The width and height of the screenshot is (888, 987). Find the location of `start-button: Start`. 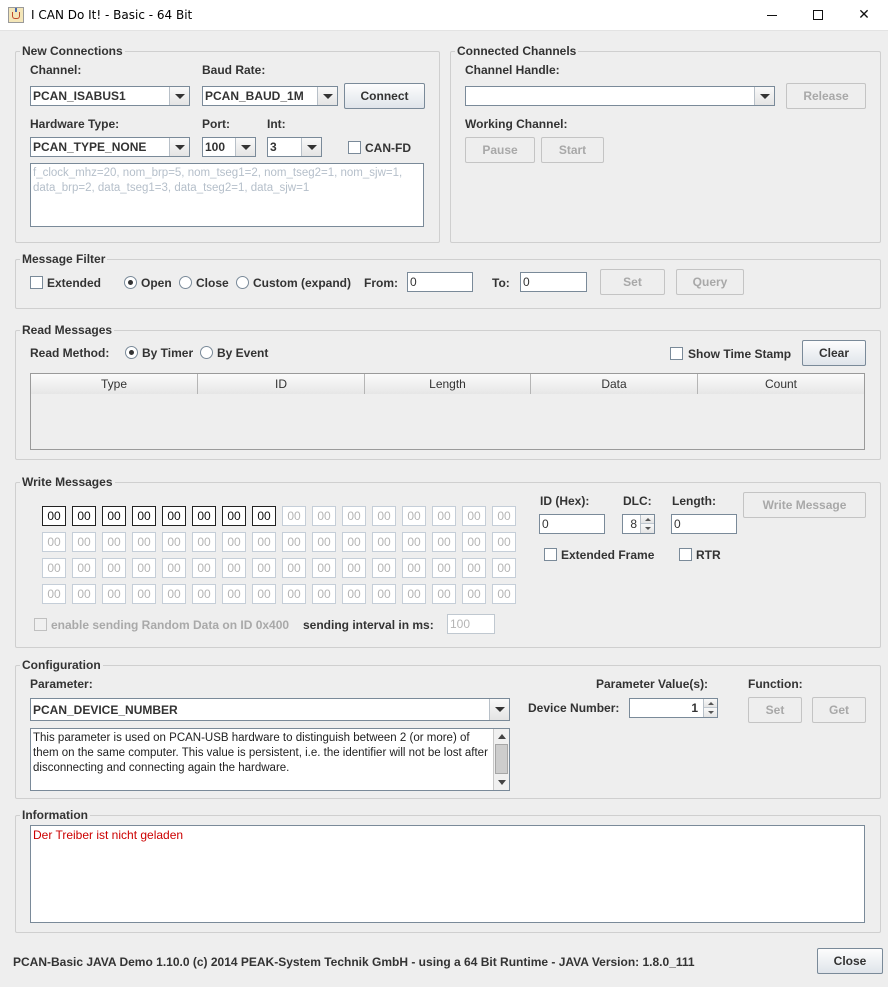

start-button: Start is located at coordinates (572, 150).